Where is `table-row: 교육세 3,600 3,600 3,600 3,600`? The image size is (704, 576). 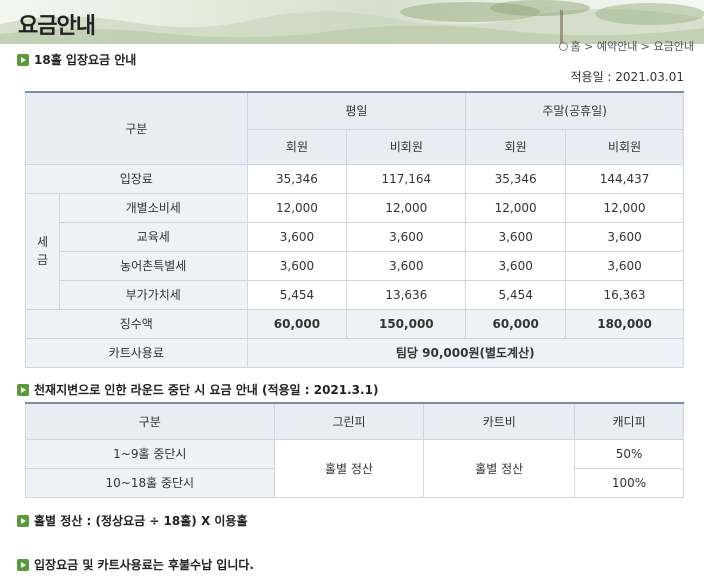
table-row: 교육세 3,600 3,600 3,600 3,600 is located at coordinates (355, 236).